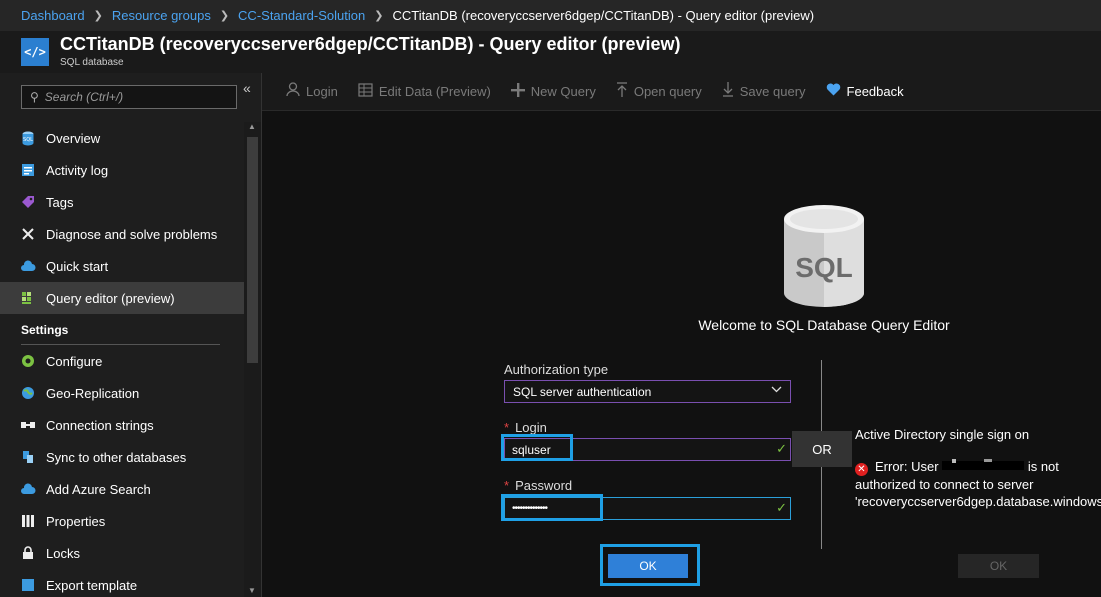 The height and width of the screenshot is (597, 1101). Describe the element at coordinates (28, 393) in the screenshot. I see `globe-icon` at that location.